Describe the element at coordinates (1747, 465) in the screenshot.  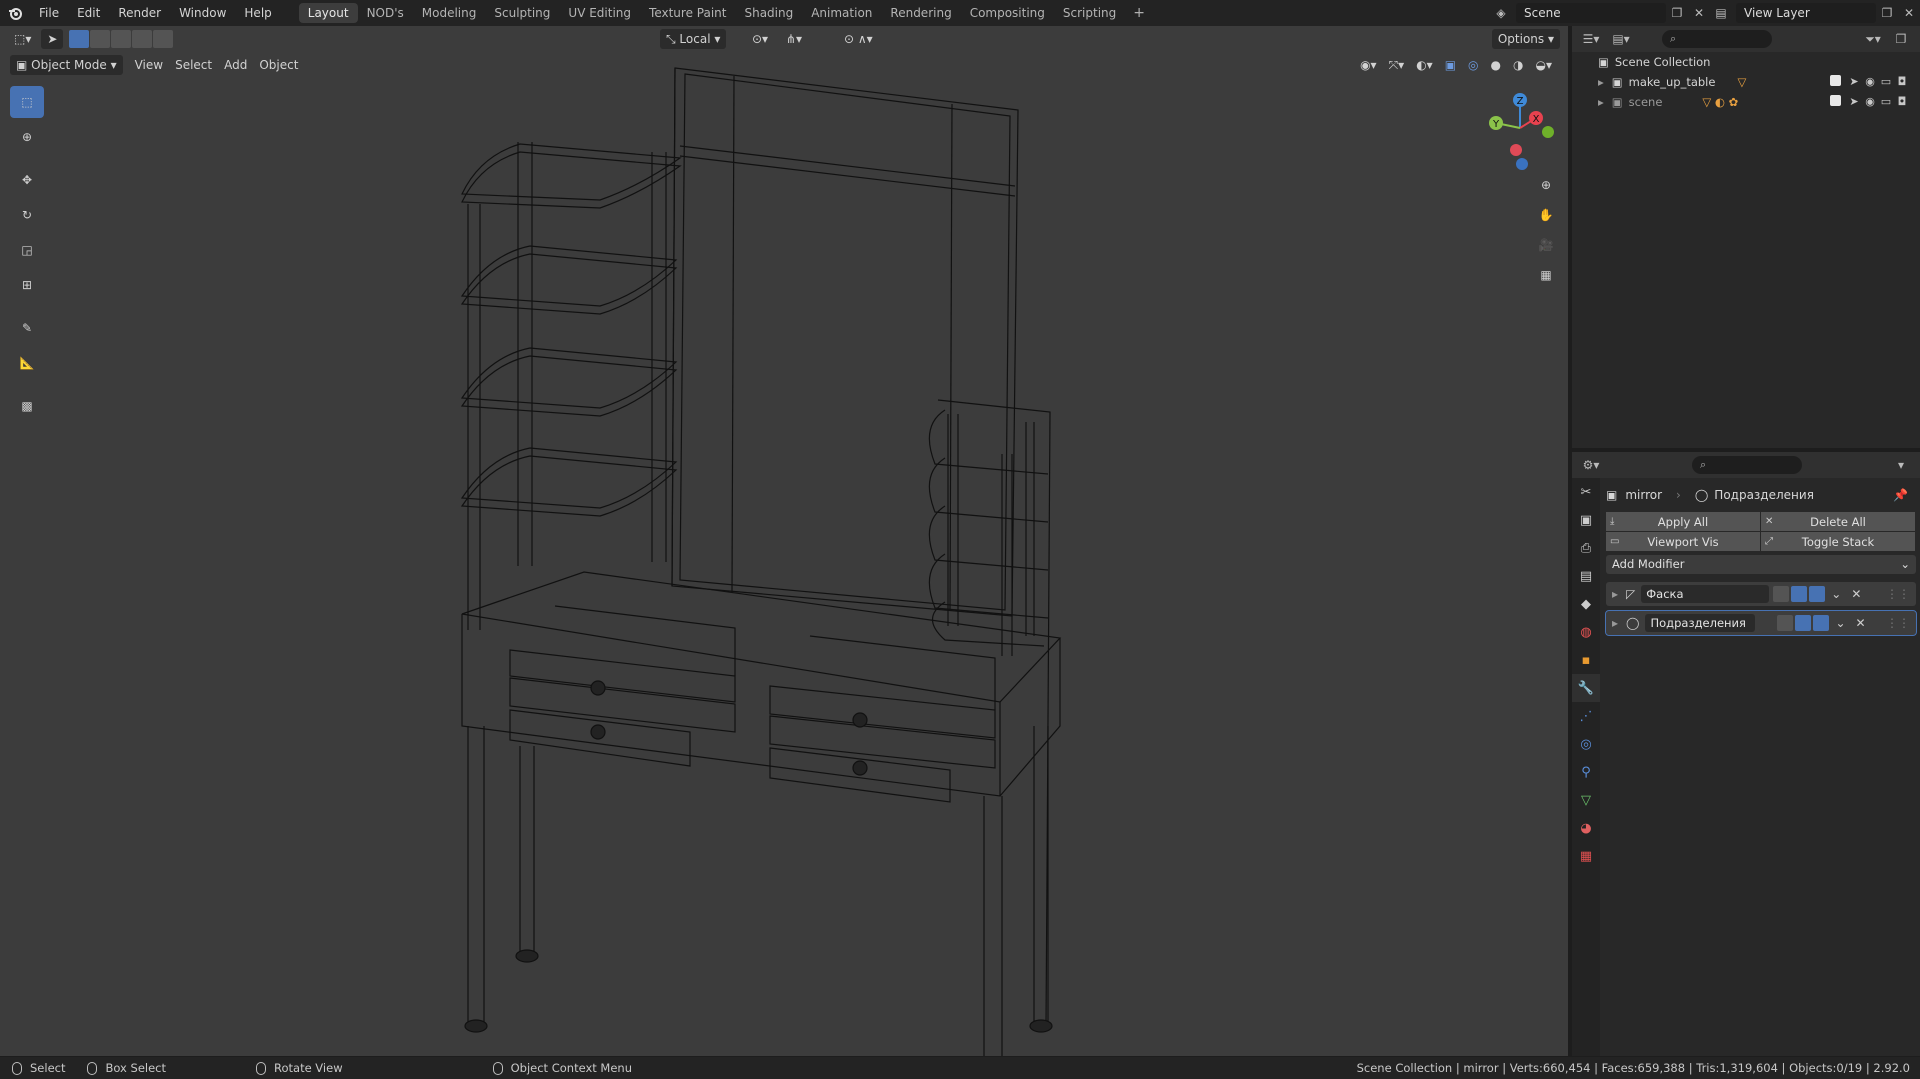
I see `properties-search-input: ⌕` at that location.